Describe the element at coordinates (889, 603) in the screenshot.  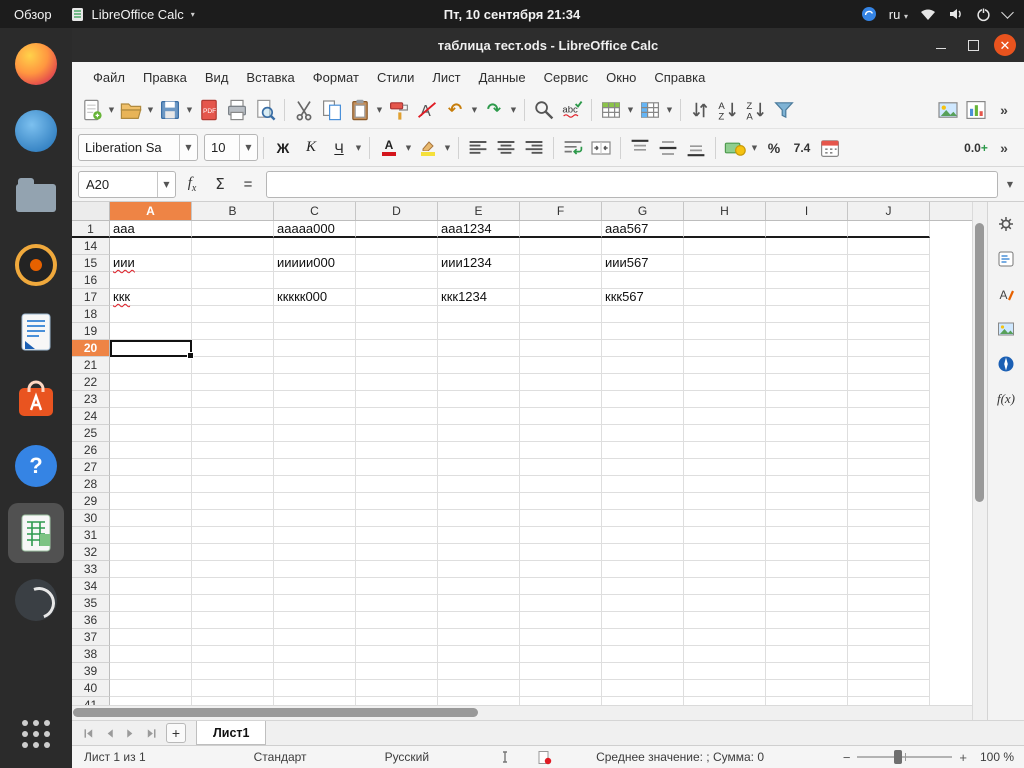
I see `cell-J35` at that location.